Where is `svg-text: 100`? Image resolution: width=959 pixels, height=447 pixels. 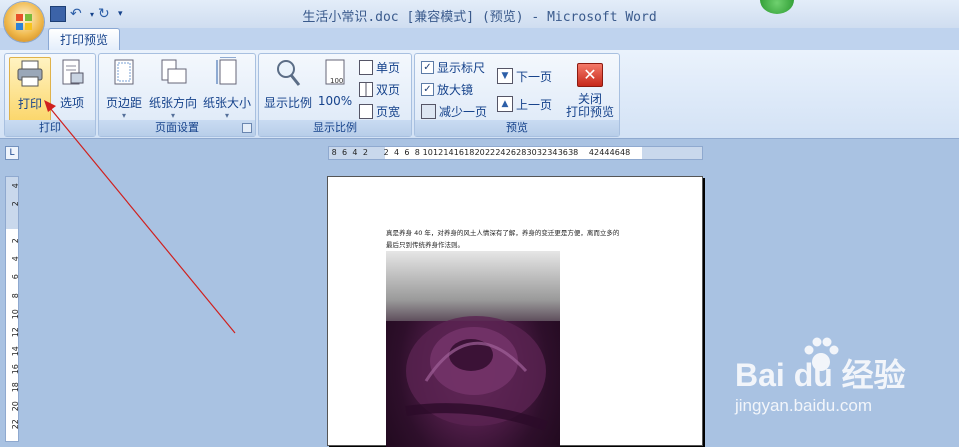
svg-text: 100 is located at coordinates (336, 81).